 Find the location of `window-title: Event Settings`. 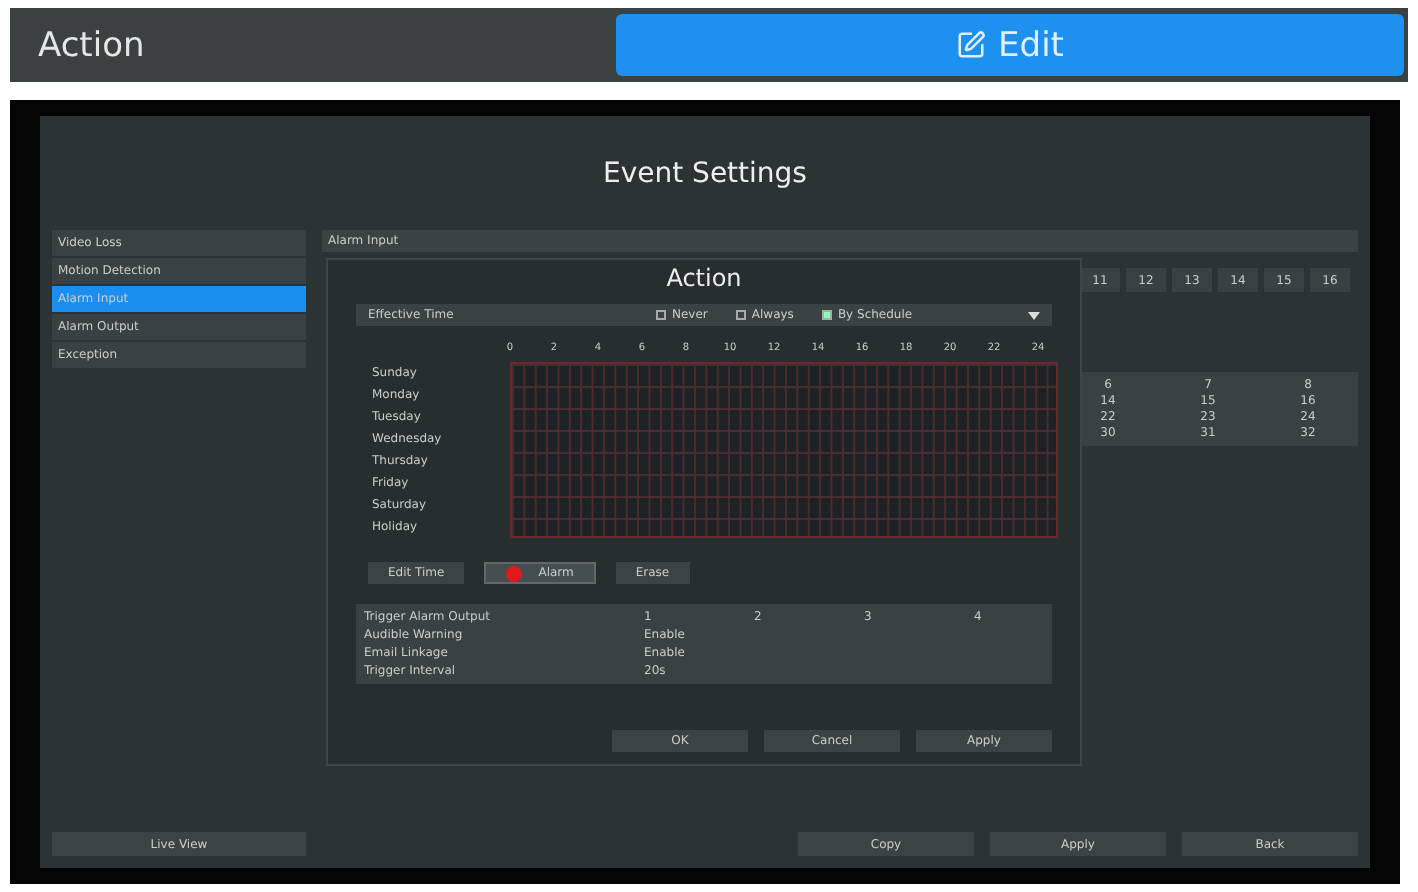

window-title: Event Settings is located at coordinates (705, 173).